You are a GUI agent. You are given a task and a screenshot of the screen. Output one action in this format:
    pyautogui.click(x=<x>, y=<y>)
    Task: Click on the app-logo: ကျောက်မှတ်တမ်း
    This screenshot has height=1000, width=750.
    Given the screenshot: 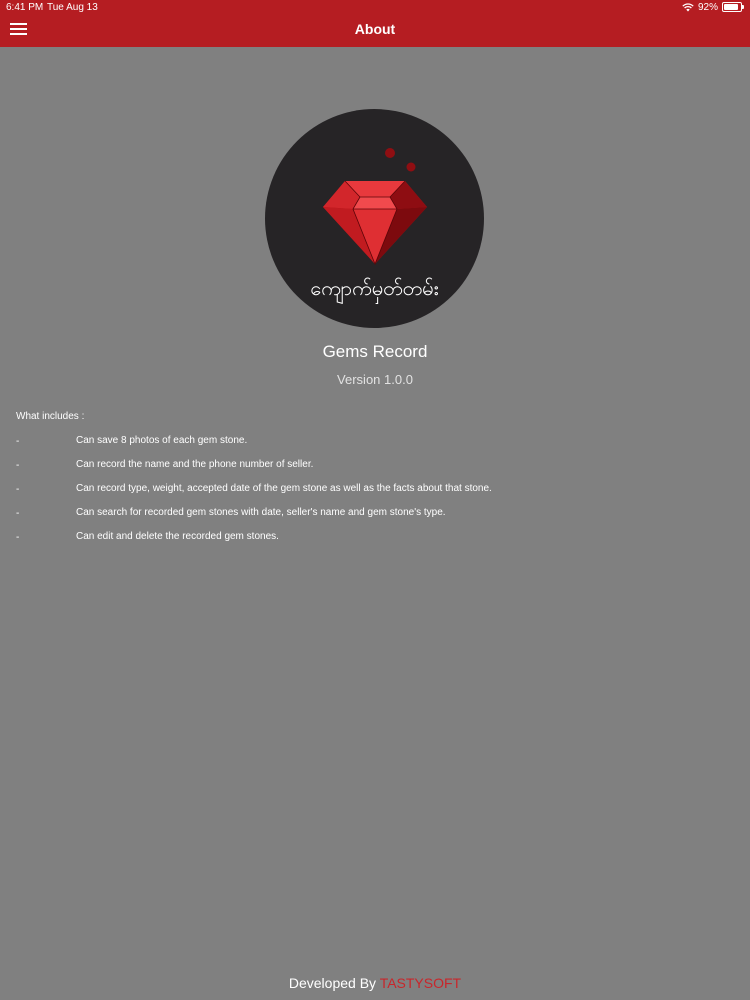 What is the action you would take?
    pyautogui.click(x=374, y=218)
    